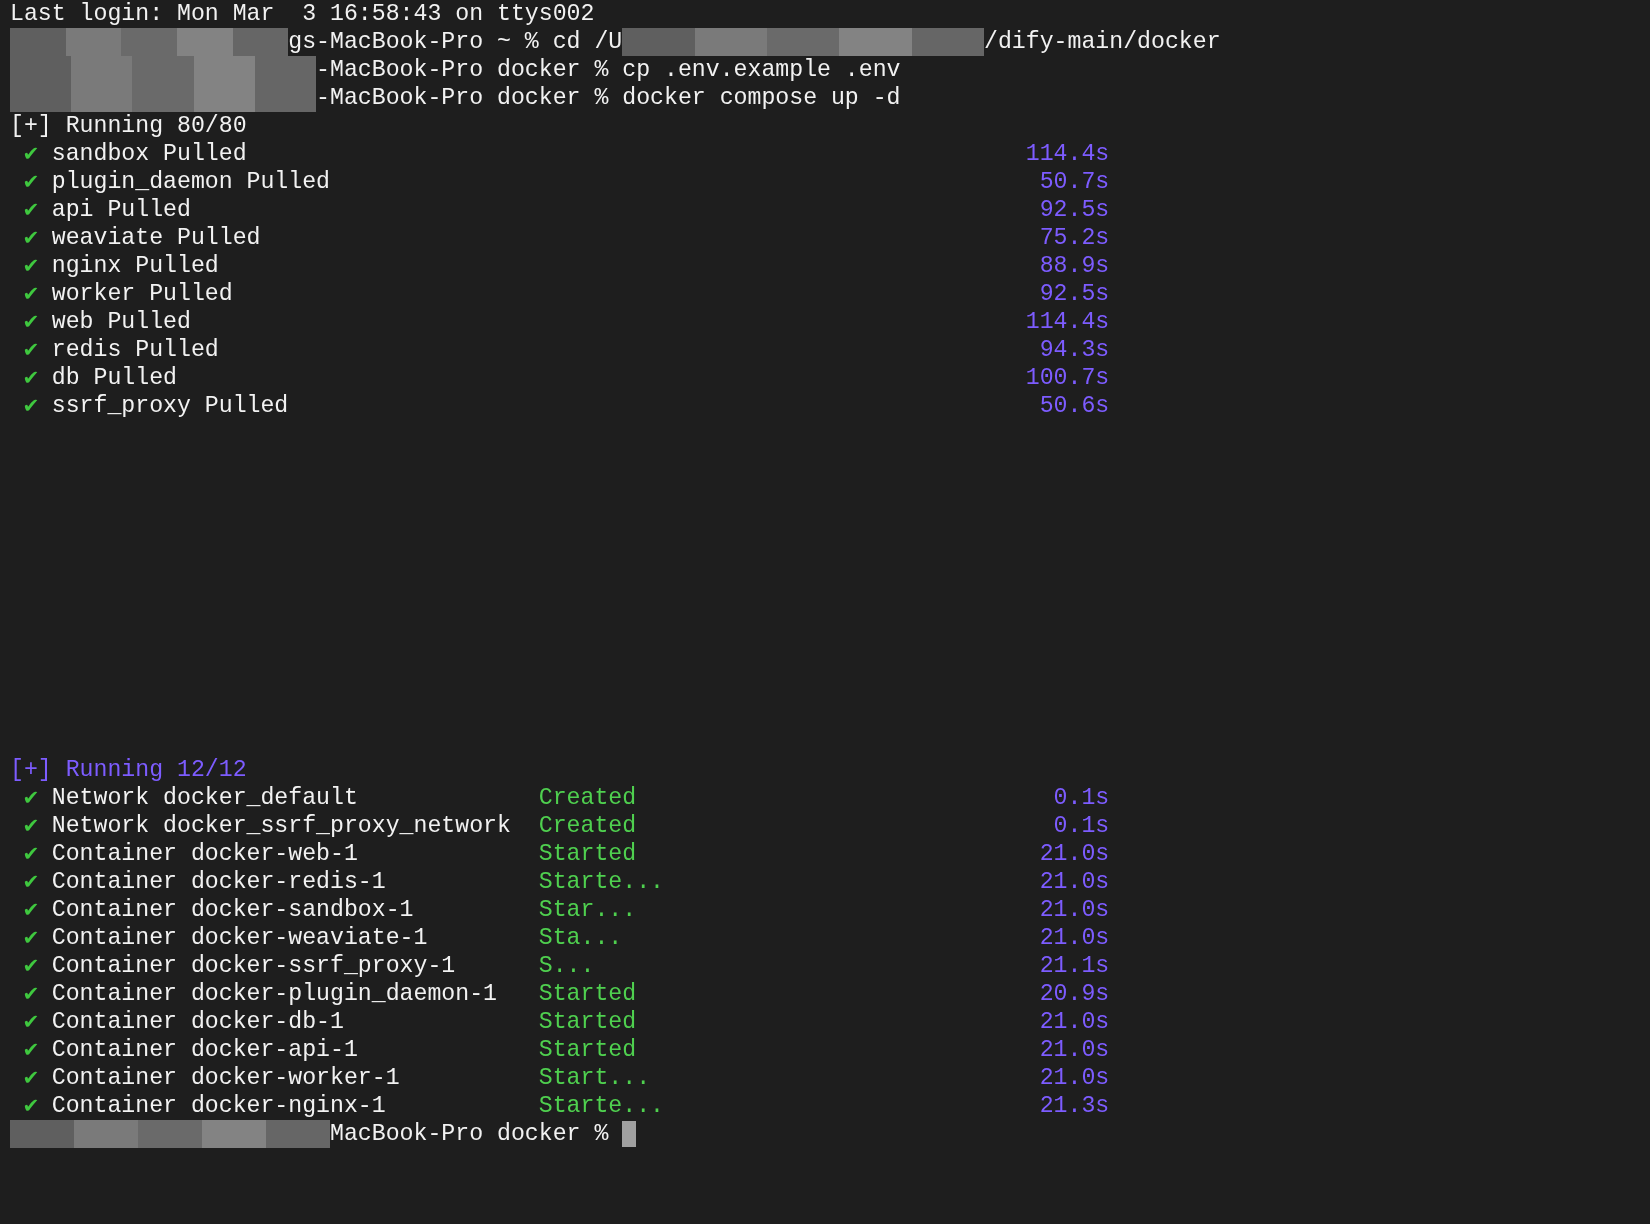 The height and width of the screenshot is (1224, 1650). Describe the element at coordinates (240, 938) in the screenshot. I see `resource-name: Container docker-weaviate-1` at that location.